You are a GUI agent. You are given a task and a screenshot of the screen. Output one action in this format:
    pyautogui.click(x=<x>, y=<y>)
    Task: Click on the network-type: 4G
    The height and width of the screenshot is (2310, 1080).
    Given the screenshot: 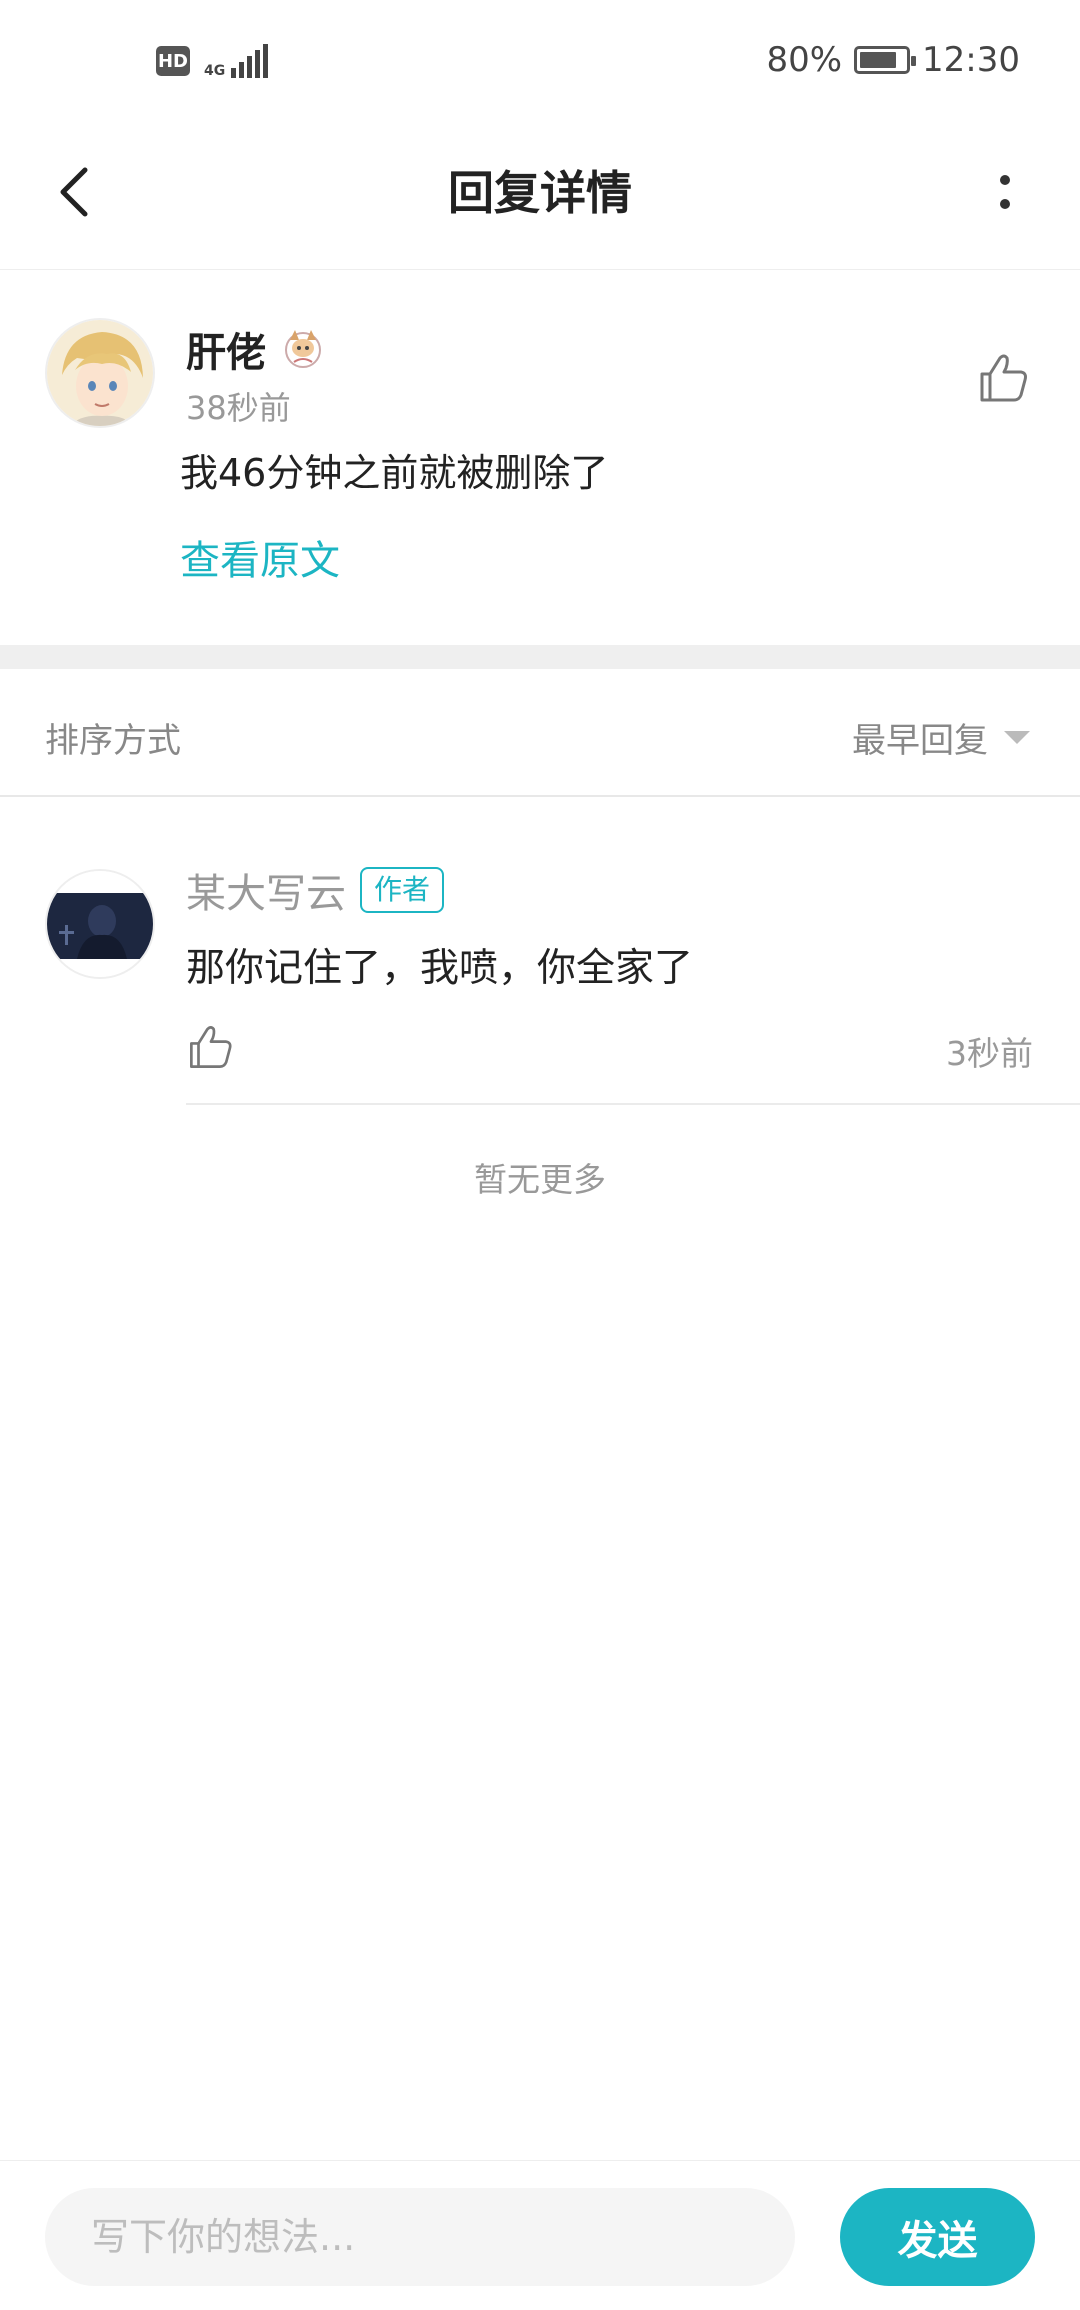 What is the action you would take?
    pyautogui.click(x=215, y=71)
    